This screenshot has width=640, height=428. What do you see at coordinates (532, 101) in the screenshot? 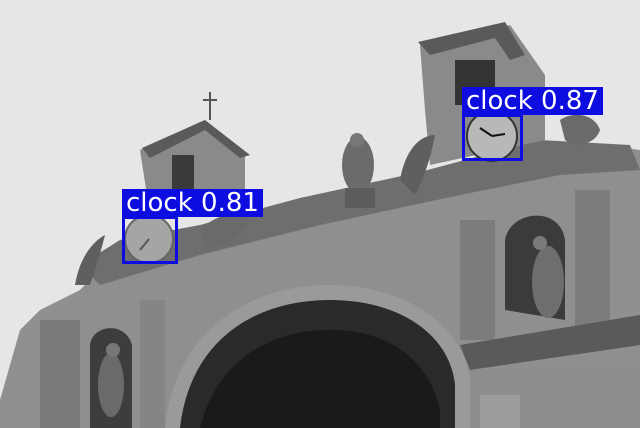
I see `clock-detection-label-right: clock 0.87` at bounding box center [532, 101].